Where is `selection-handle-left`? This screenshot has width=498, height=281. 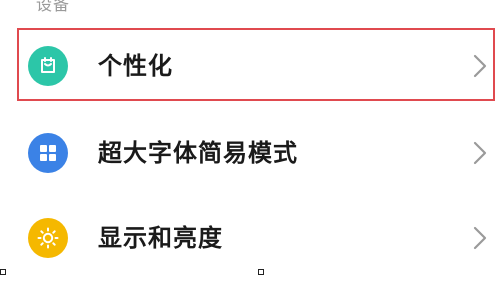 selection-handle-left is located at coordinates (3, 272).